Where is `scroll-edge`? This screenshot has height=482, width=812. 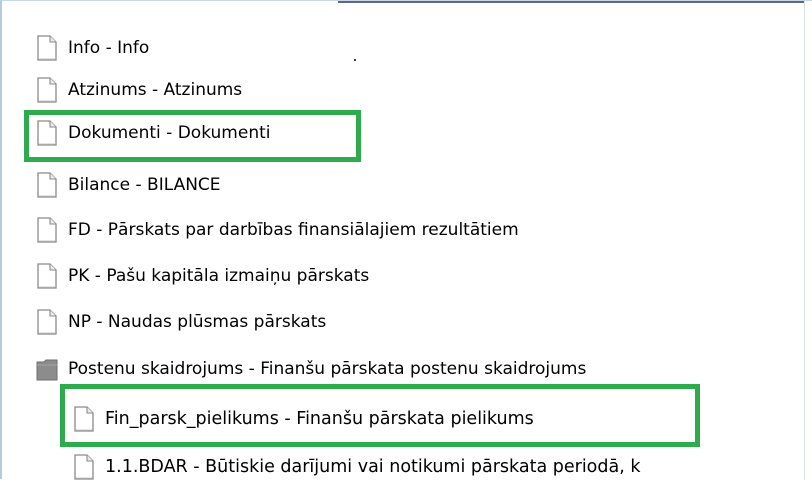
scroll-edge is located at coordinates (808, 240).